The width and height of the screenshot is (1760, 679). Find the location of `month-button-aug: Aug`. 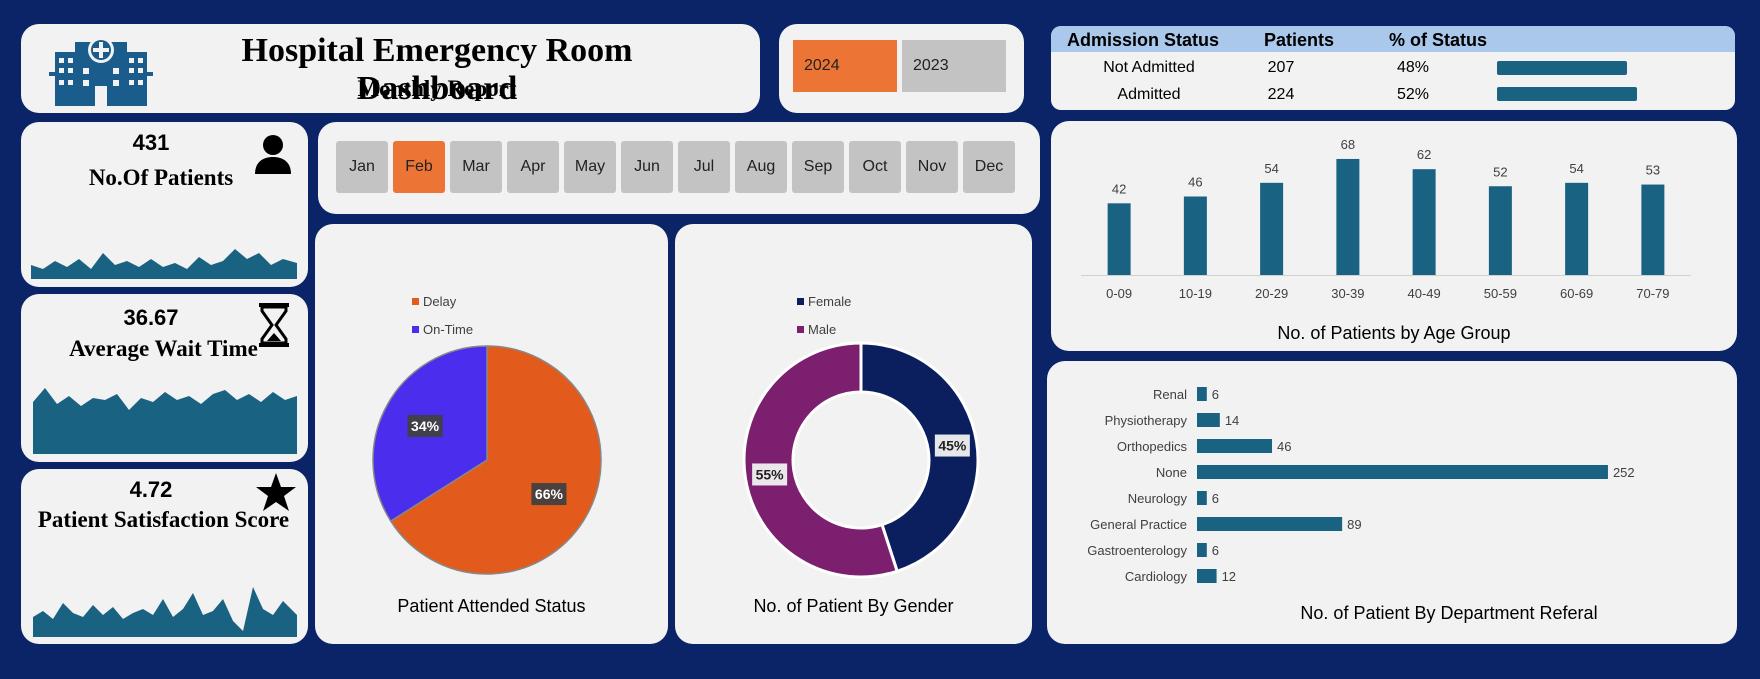

month-button-aug: Aug is located at coordinates (761, 167).